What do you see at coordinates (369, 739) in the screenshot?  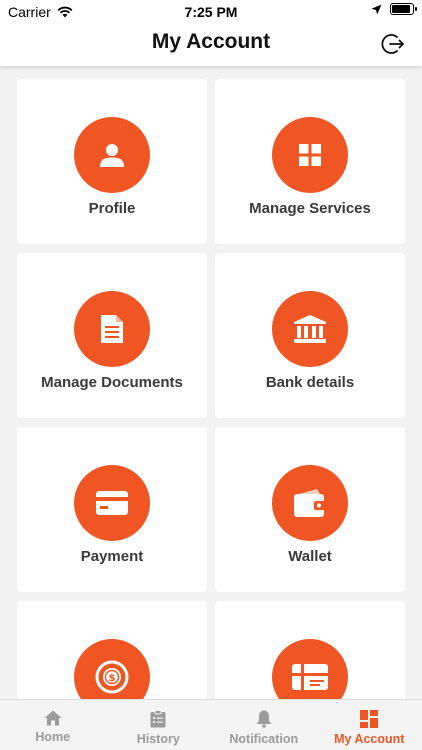 I see `tab-label: My Account` at bounding box center [369, 739].